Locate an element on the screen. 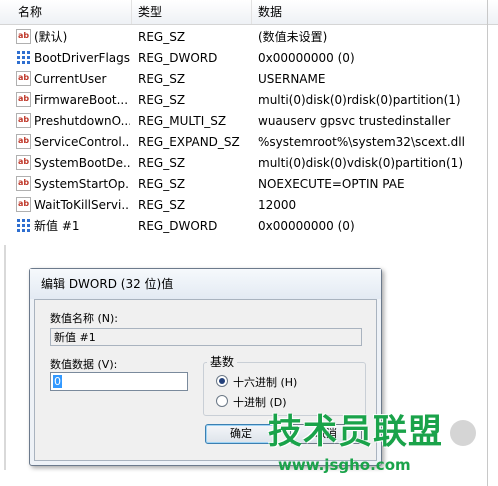 Image resolution: width=498 pixels, height=486 pixels. watermark: 技术员联盟 www.jsgho.com is located at coordinates (372, 446).